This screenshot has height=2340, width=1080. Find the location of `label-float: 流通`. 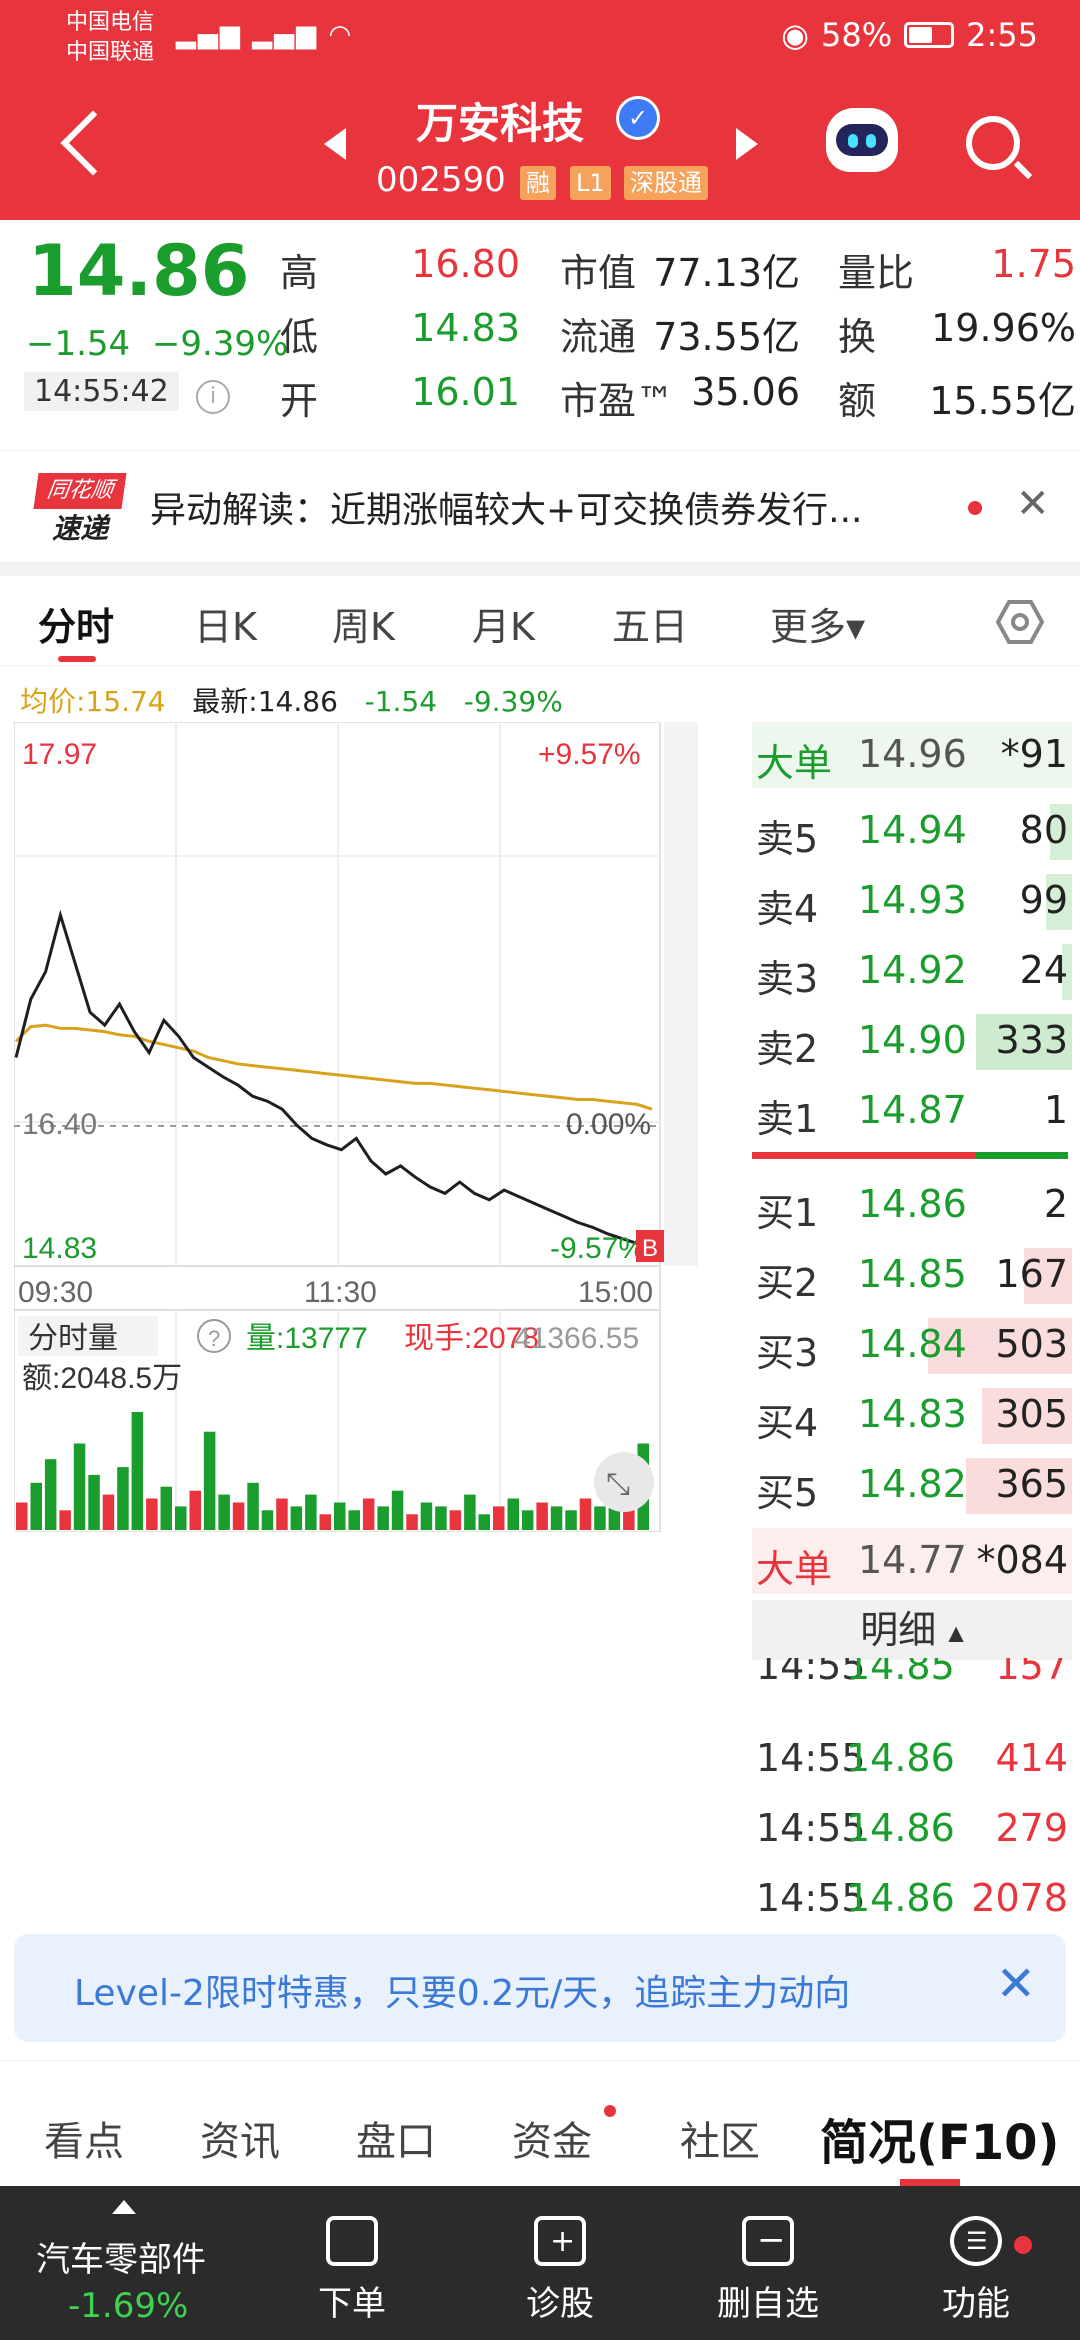

label-float: 流通 is located at coordinates (598, 337).